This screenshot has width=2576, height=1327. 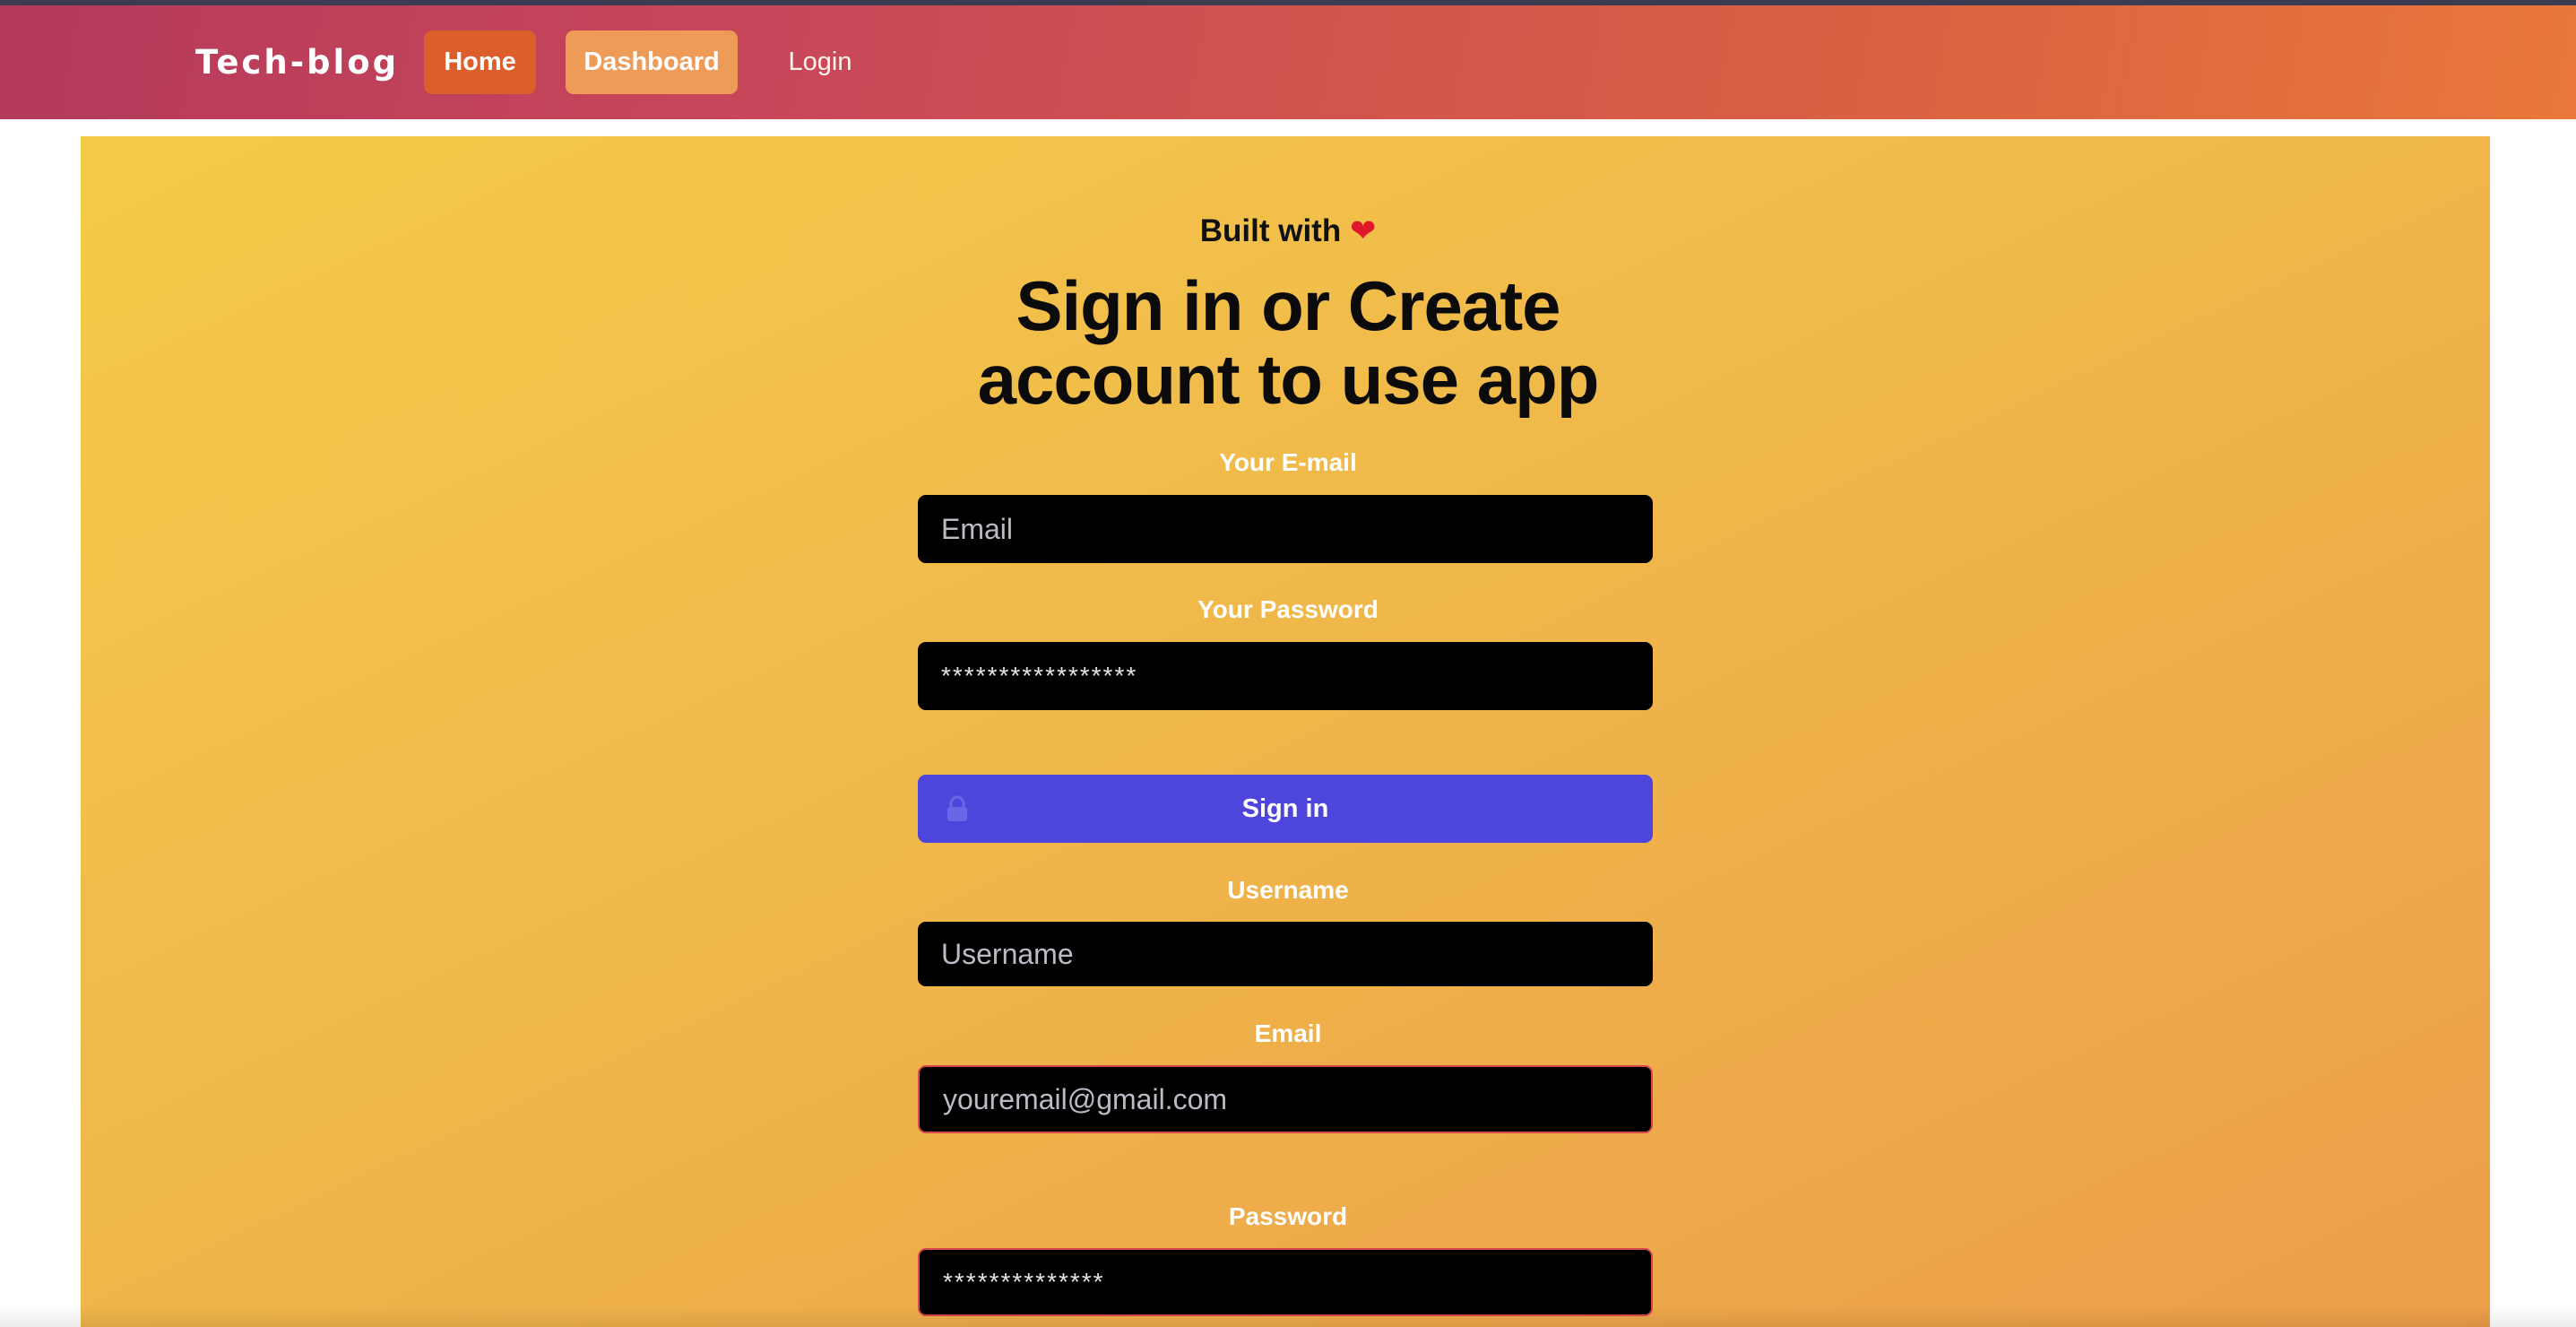 What do you see at coordinates (652, 62) in the screenshot?
I see `nav-dashboard-button: Dashboard` at bounding box center [652, 62].